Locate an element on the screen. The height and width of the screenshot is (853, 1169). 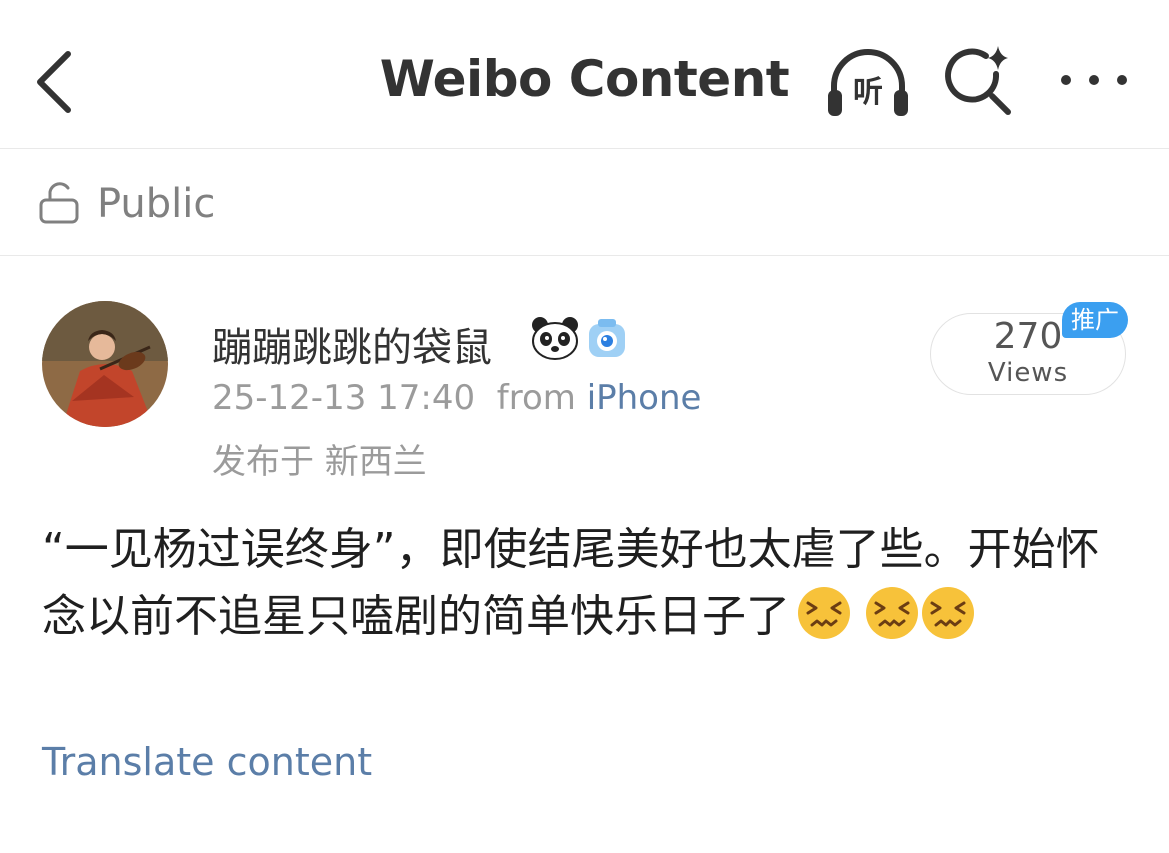
more-dots-icon is located at coordinates (1094, 80).